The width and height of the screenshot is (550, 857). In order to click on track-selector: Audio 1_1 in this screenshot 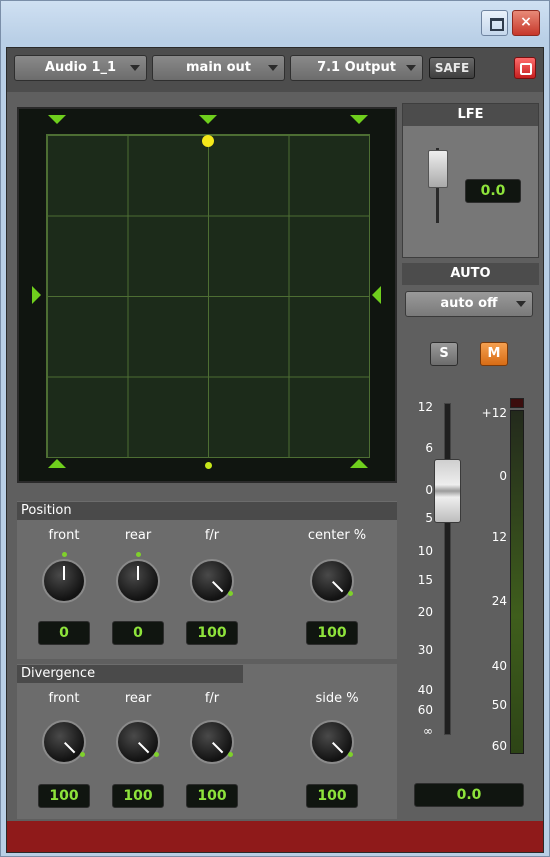, I will do `click(80, 68)`.